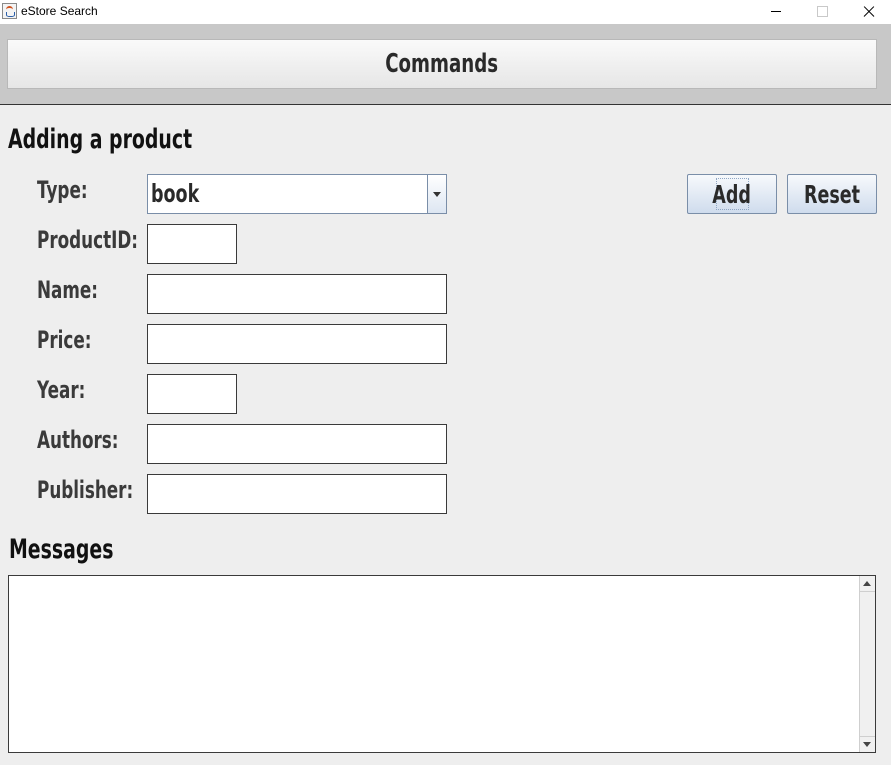 This screenshot has height=765, width=891. I want to click on commands-title: Commands, so click(442, 64).